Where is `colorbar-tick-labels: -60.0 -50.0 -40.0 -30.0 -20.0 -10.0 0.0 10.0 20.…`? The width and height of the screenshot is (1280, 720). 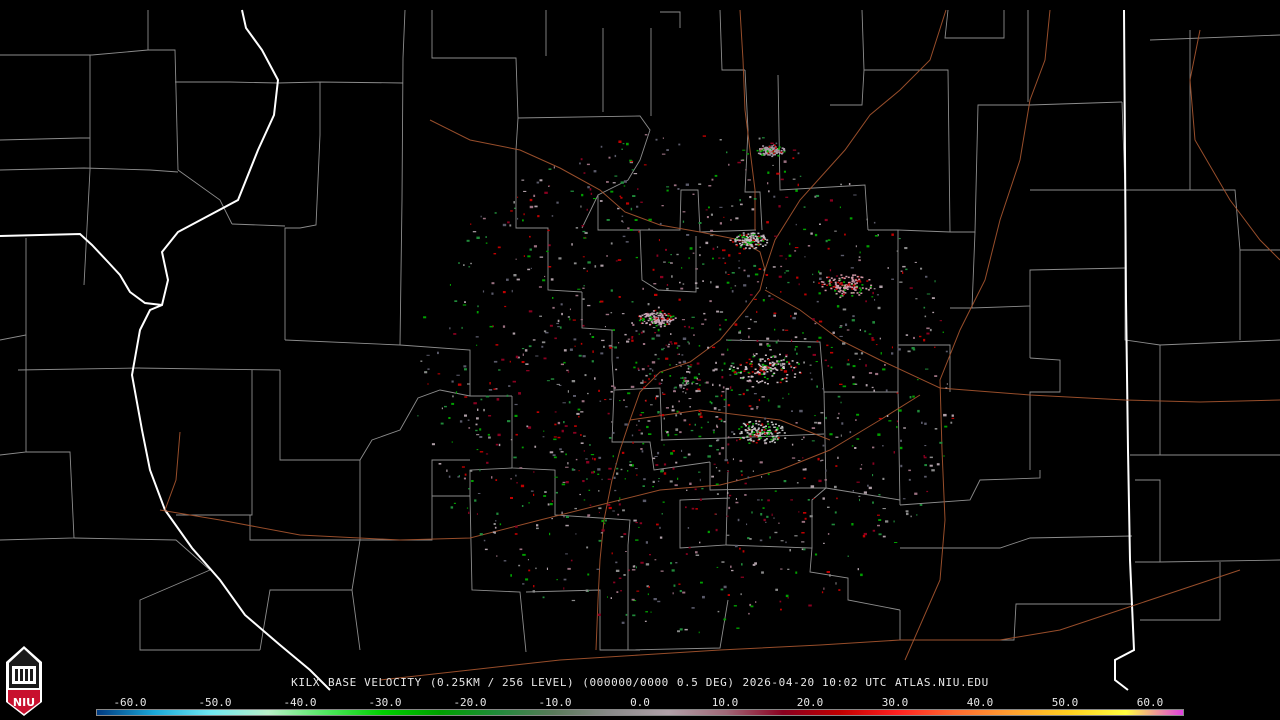 colorbar-tick-labels: -60.0 -50.0 -40.0 -30.0 -20.0 -10.0 0.0 10.0 20.… is located at coordinates (640, 702).